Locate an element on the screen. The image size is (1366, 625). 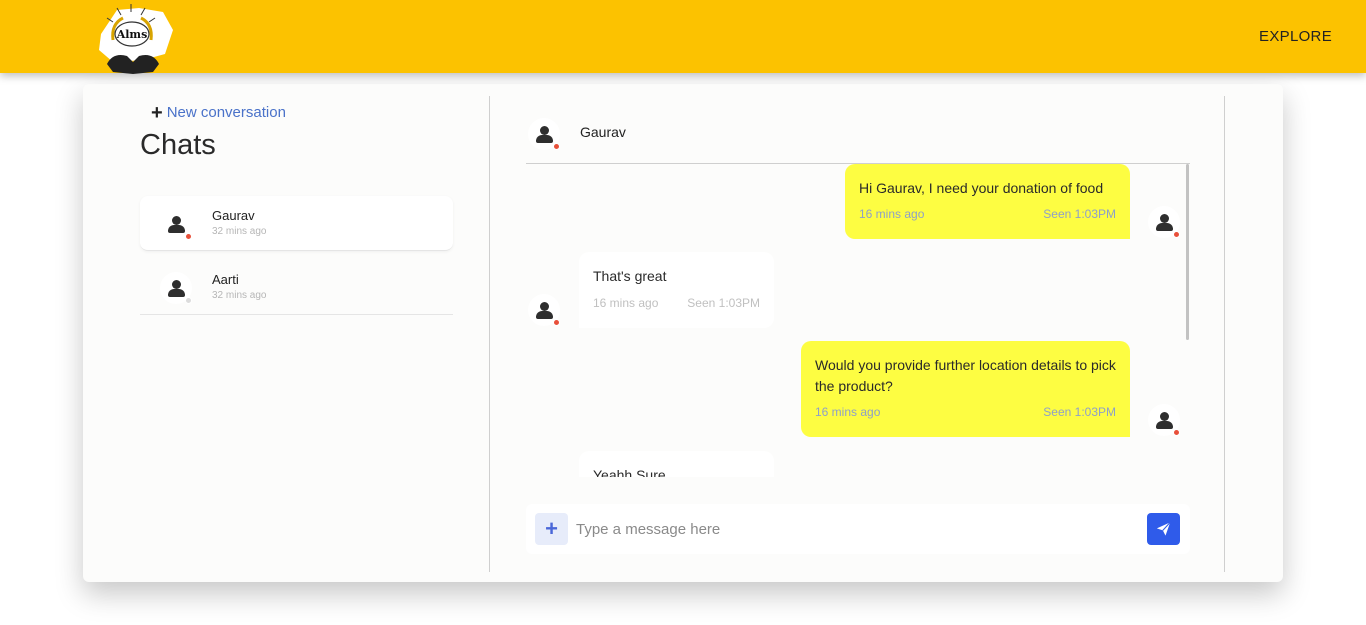
chat-contact-name: Gaurav is located at coordinates (603, 132).